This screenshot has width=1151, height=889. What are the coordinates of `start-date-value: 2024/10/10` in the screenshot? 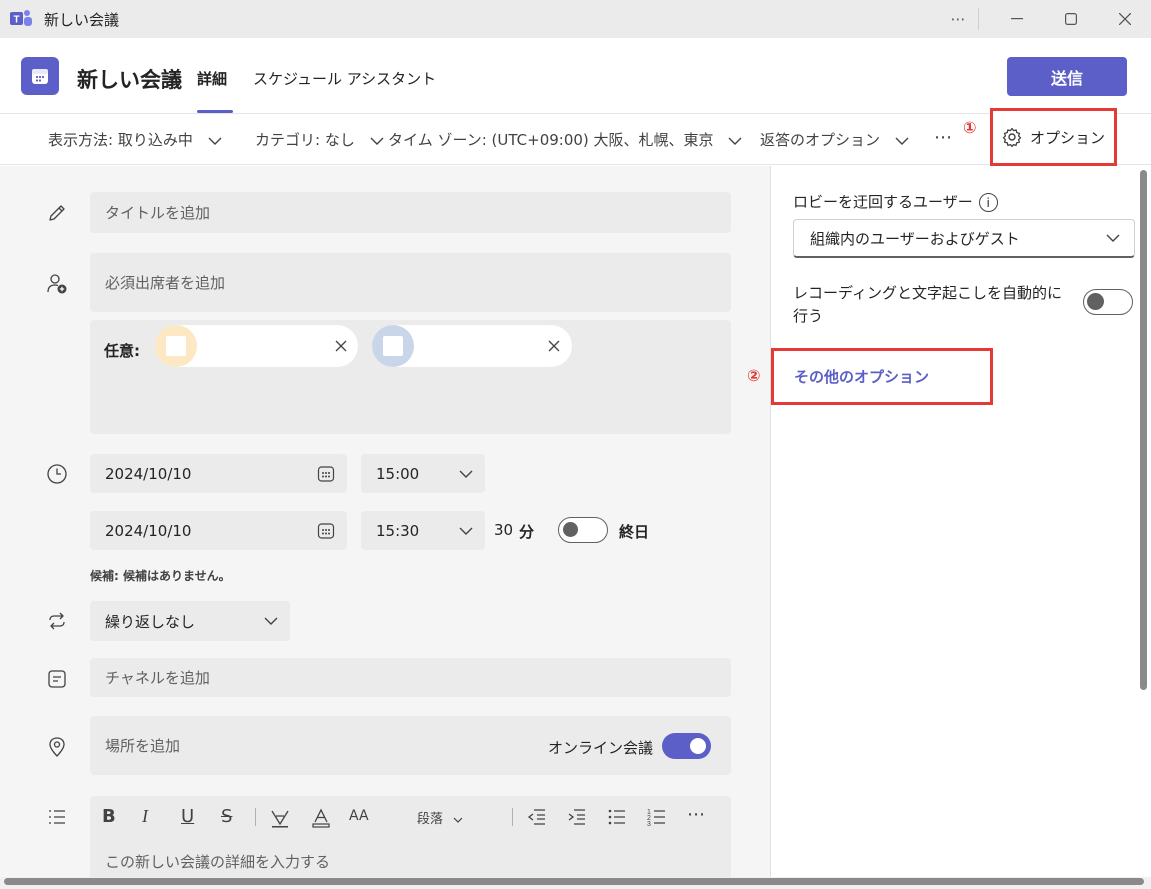 It's located at (148, 473).